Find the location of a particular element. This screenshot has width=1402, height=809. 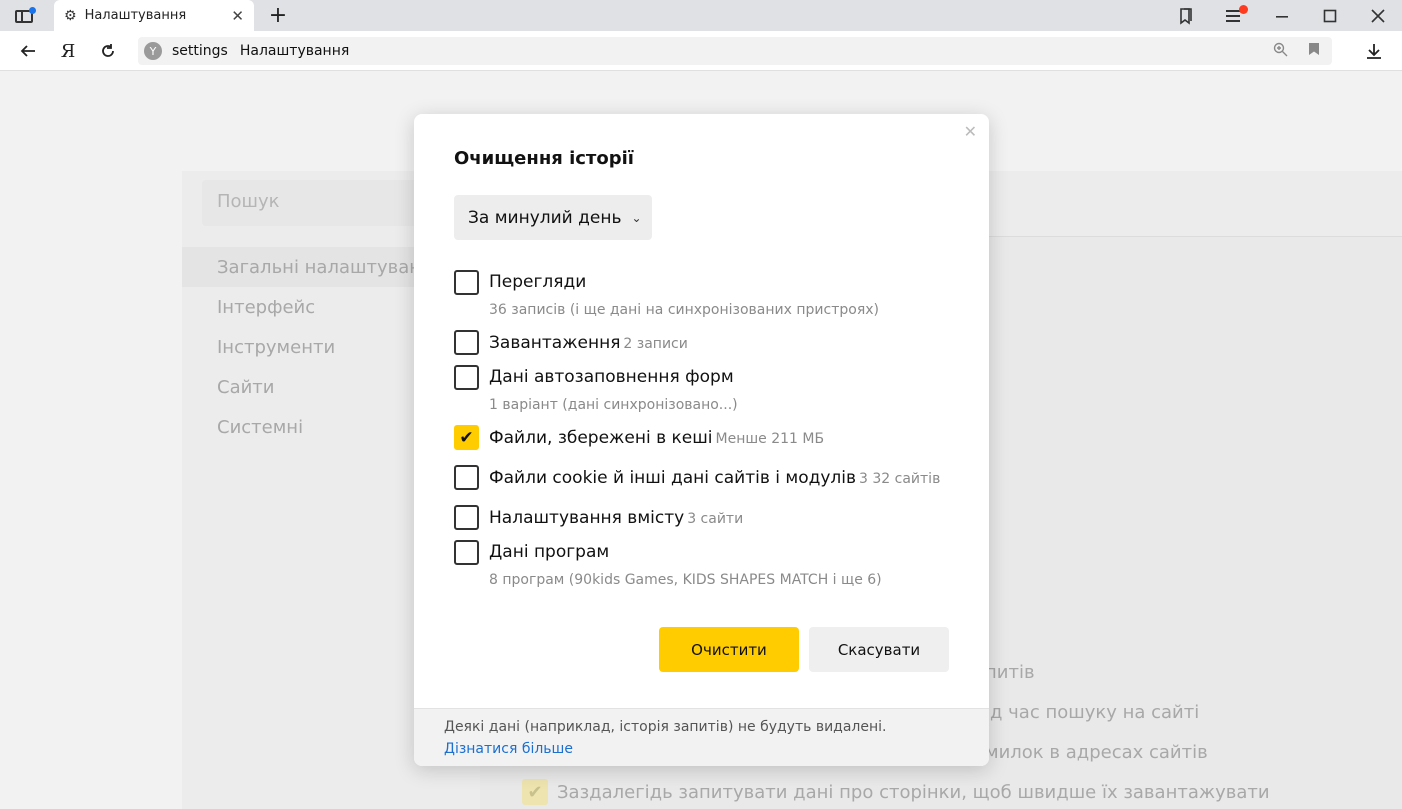

minimize-button is located at coordinates (1282, 15).